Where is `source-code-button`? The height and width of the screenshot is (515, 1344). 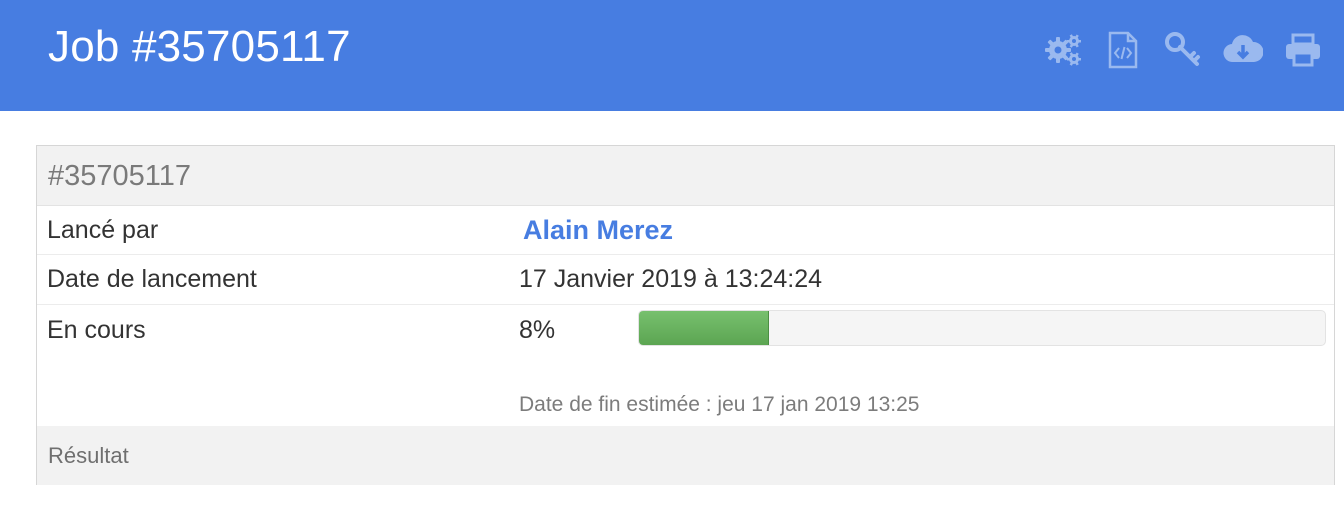
source-code-button is located at coordinates (1123, 50).